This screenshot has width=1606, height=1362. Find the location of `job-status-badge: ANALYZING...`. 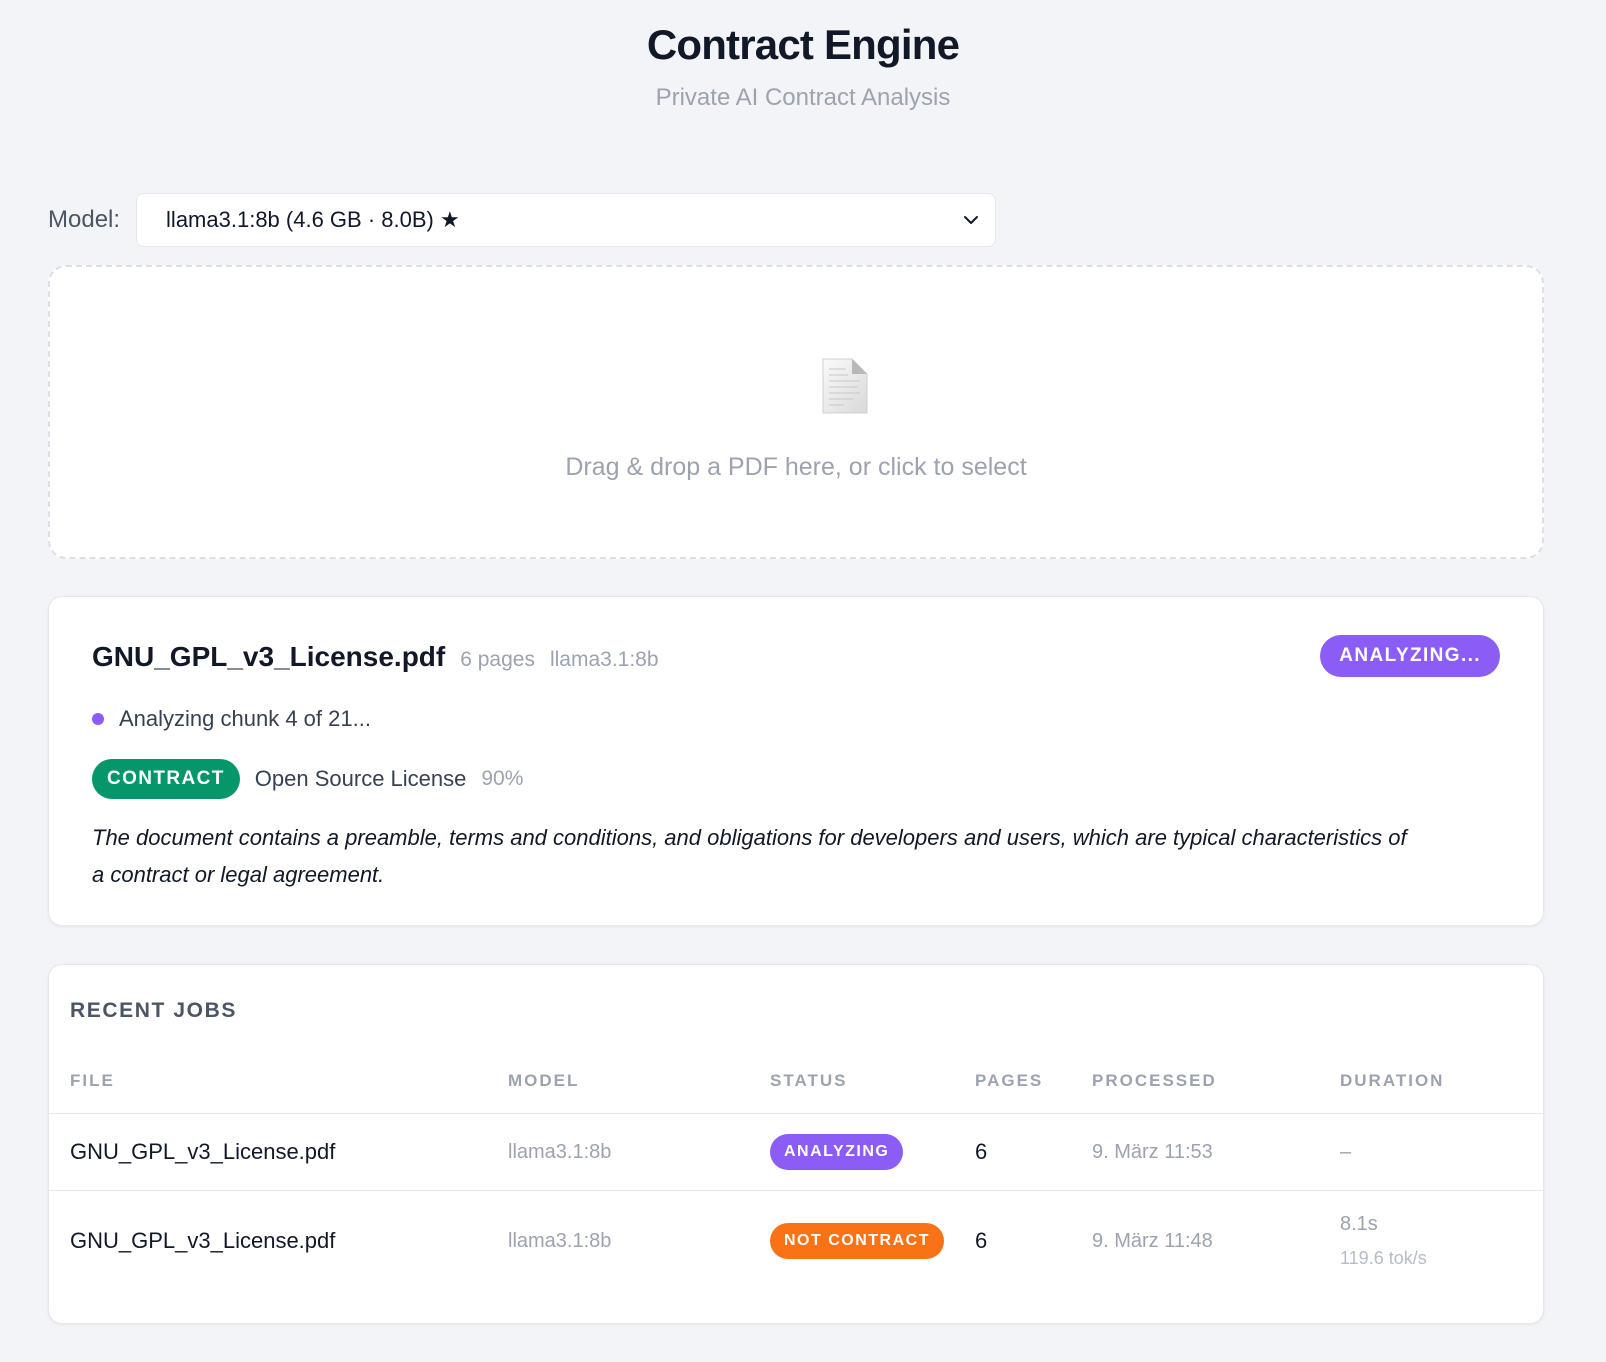

job-status-badge: ANALYZING... is located at coordinates (1410, 656).